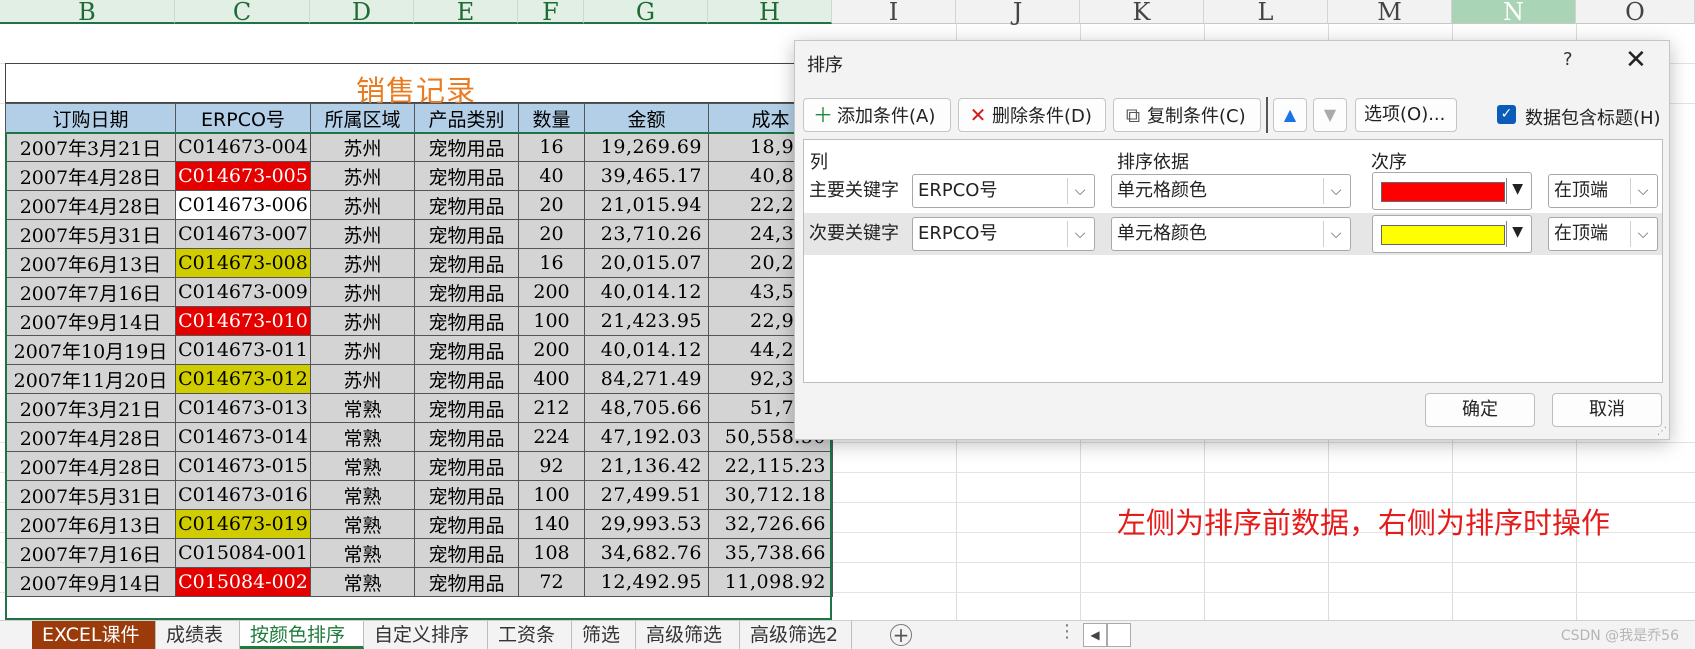 This screenshot has width=1695, height=649. Describe the element at coordinates (1231, 191) in the screenshot. I see `primary-sort-on-select: 单元格颜色 ⌵` at that location.